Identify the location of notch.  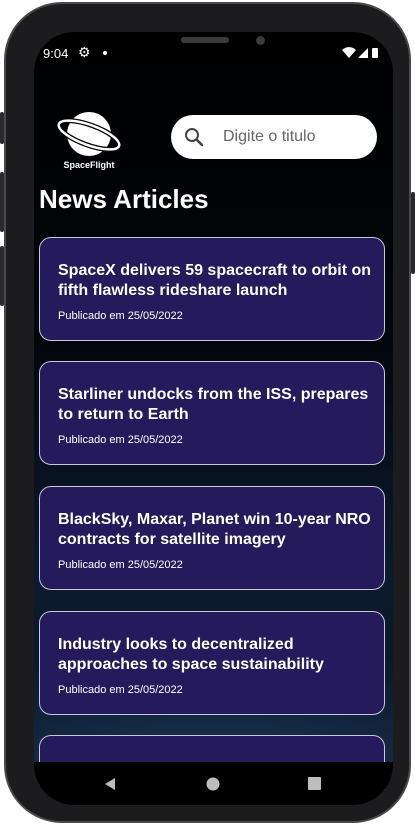
(213, 44).